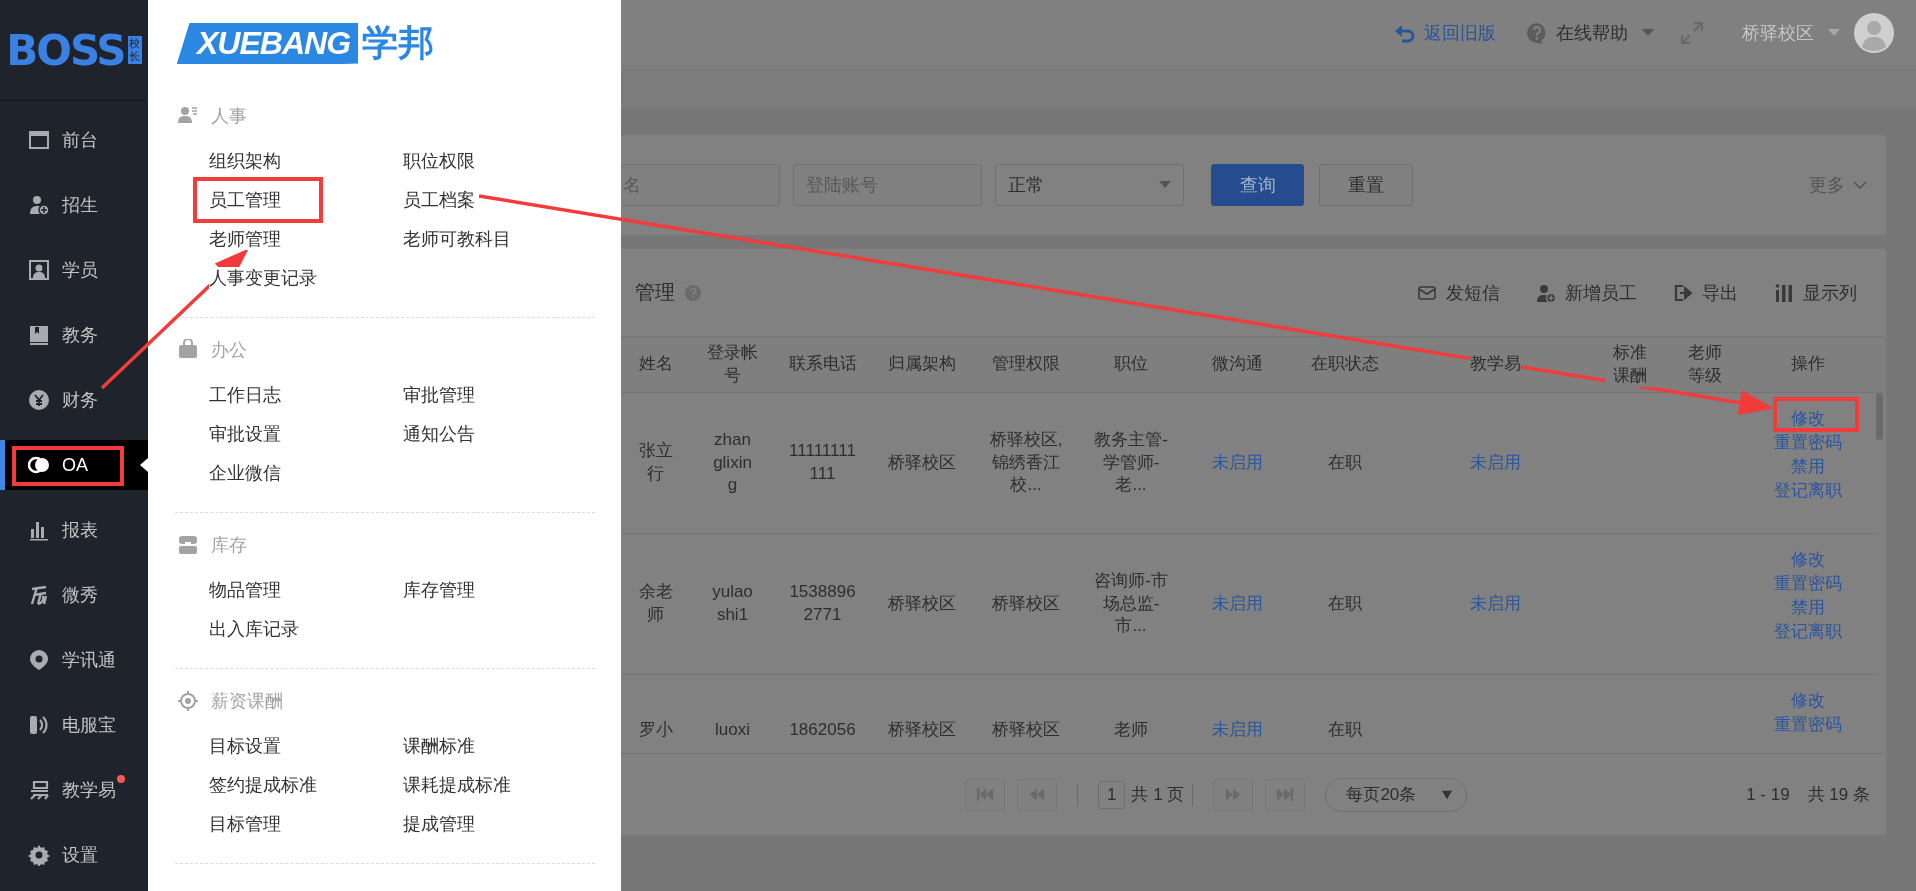 The image size is (1916, 891). What do you see at coordinates (263, 785) in the screenshot?
I see `menu-item: 签约提成标准` at bounding box center [263, 785].